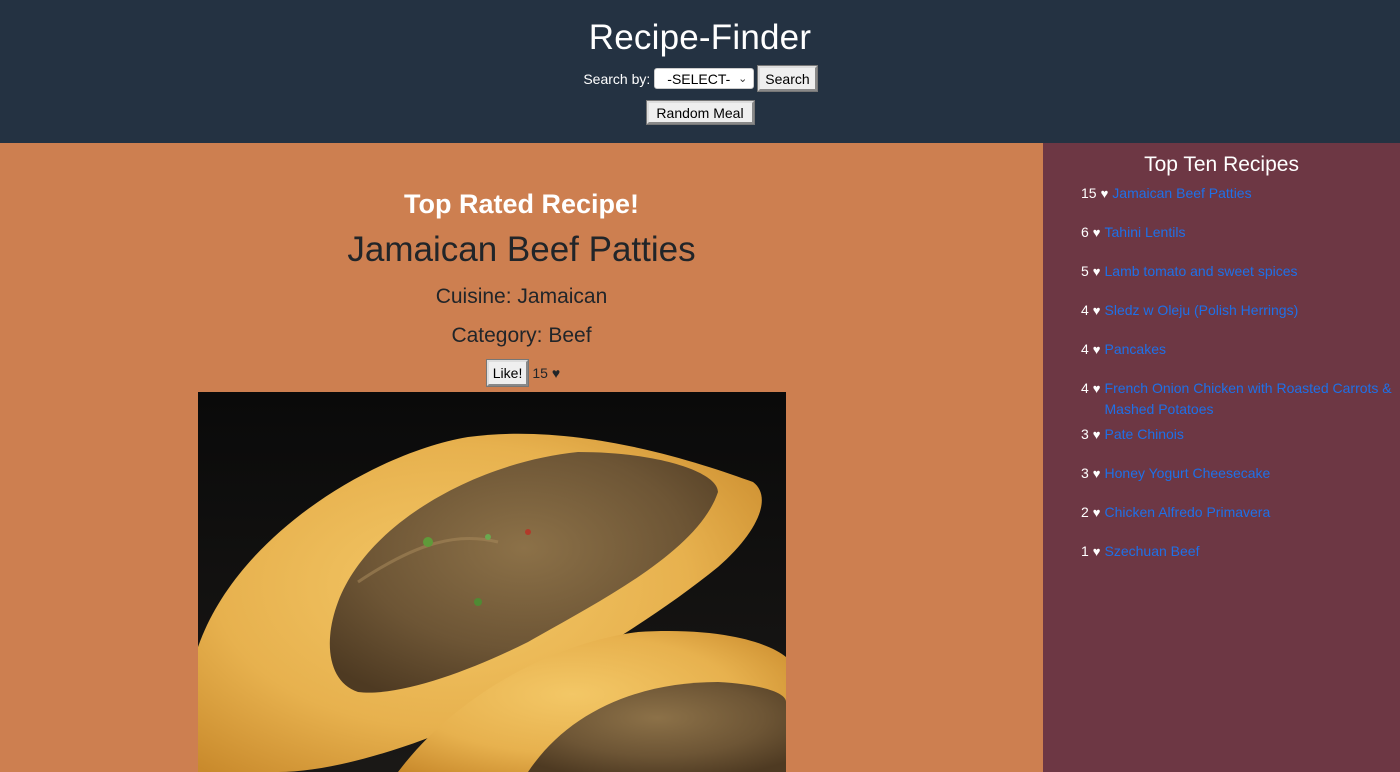 The image size is (1400, 772). What do you see at coordinates (1240, 241) in the screenshot?
I see `list-item: 6 ♥ Tahini Lentils` at bounding box center [1240, 241].